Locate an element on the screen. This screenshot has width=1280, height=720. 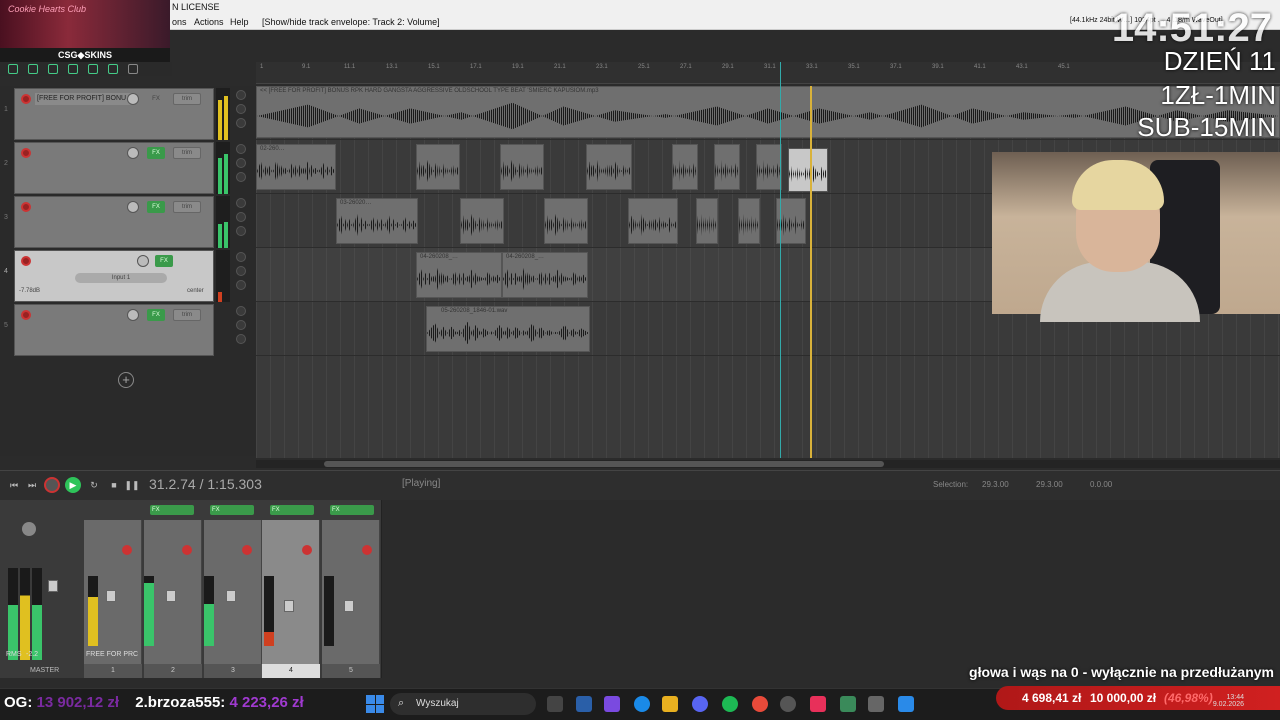
notepad-icon is located at coordinates (906, 704).